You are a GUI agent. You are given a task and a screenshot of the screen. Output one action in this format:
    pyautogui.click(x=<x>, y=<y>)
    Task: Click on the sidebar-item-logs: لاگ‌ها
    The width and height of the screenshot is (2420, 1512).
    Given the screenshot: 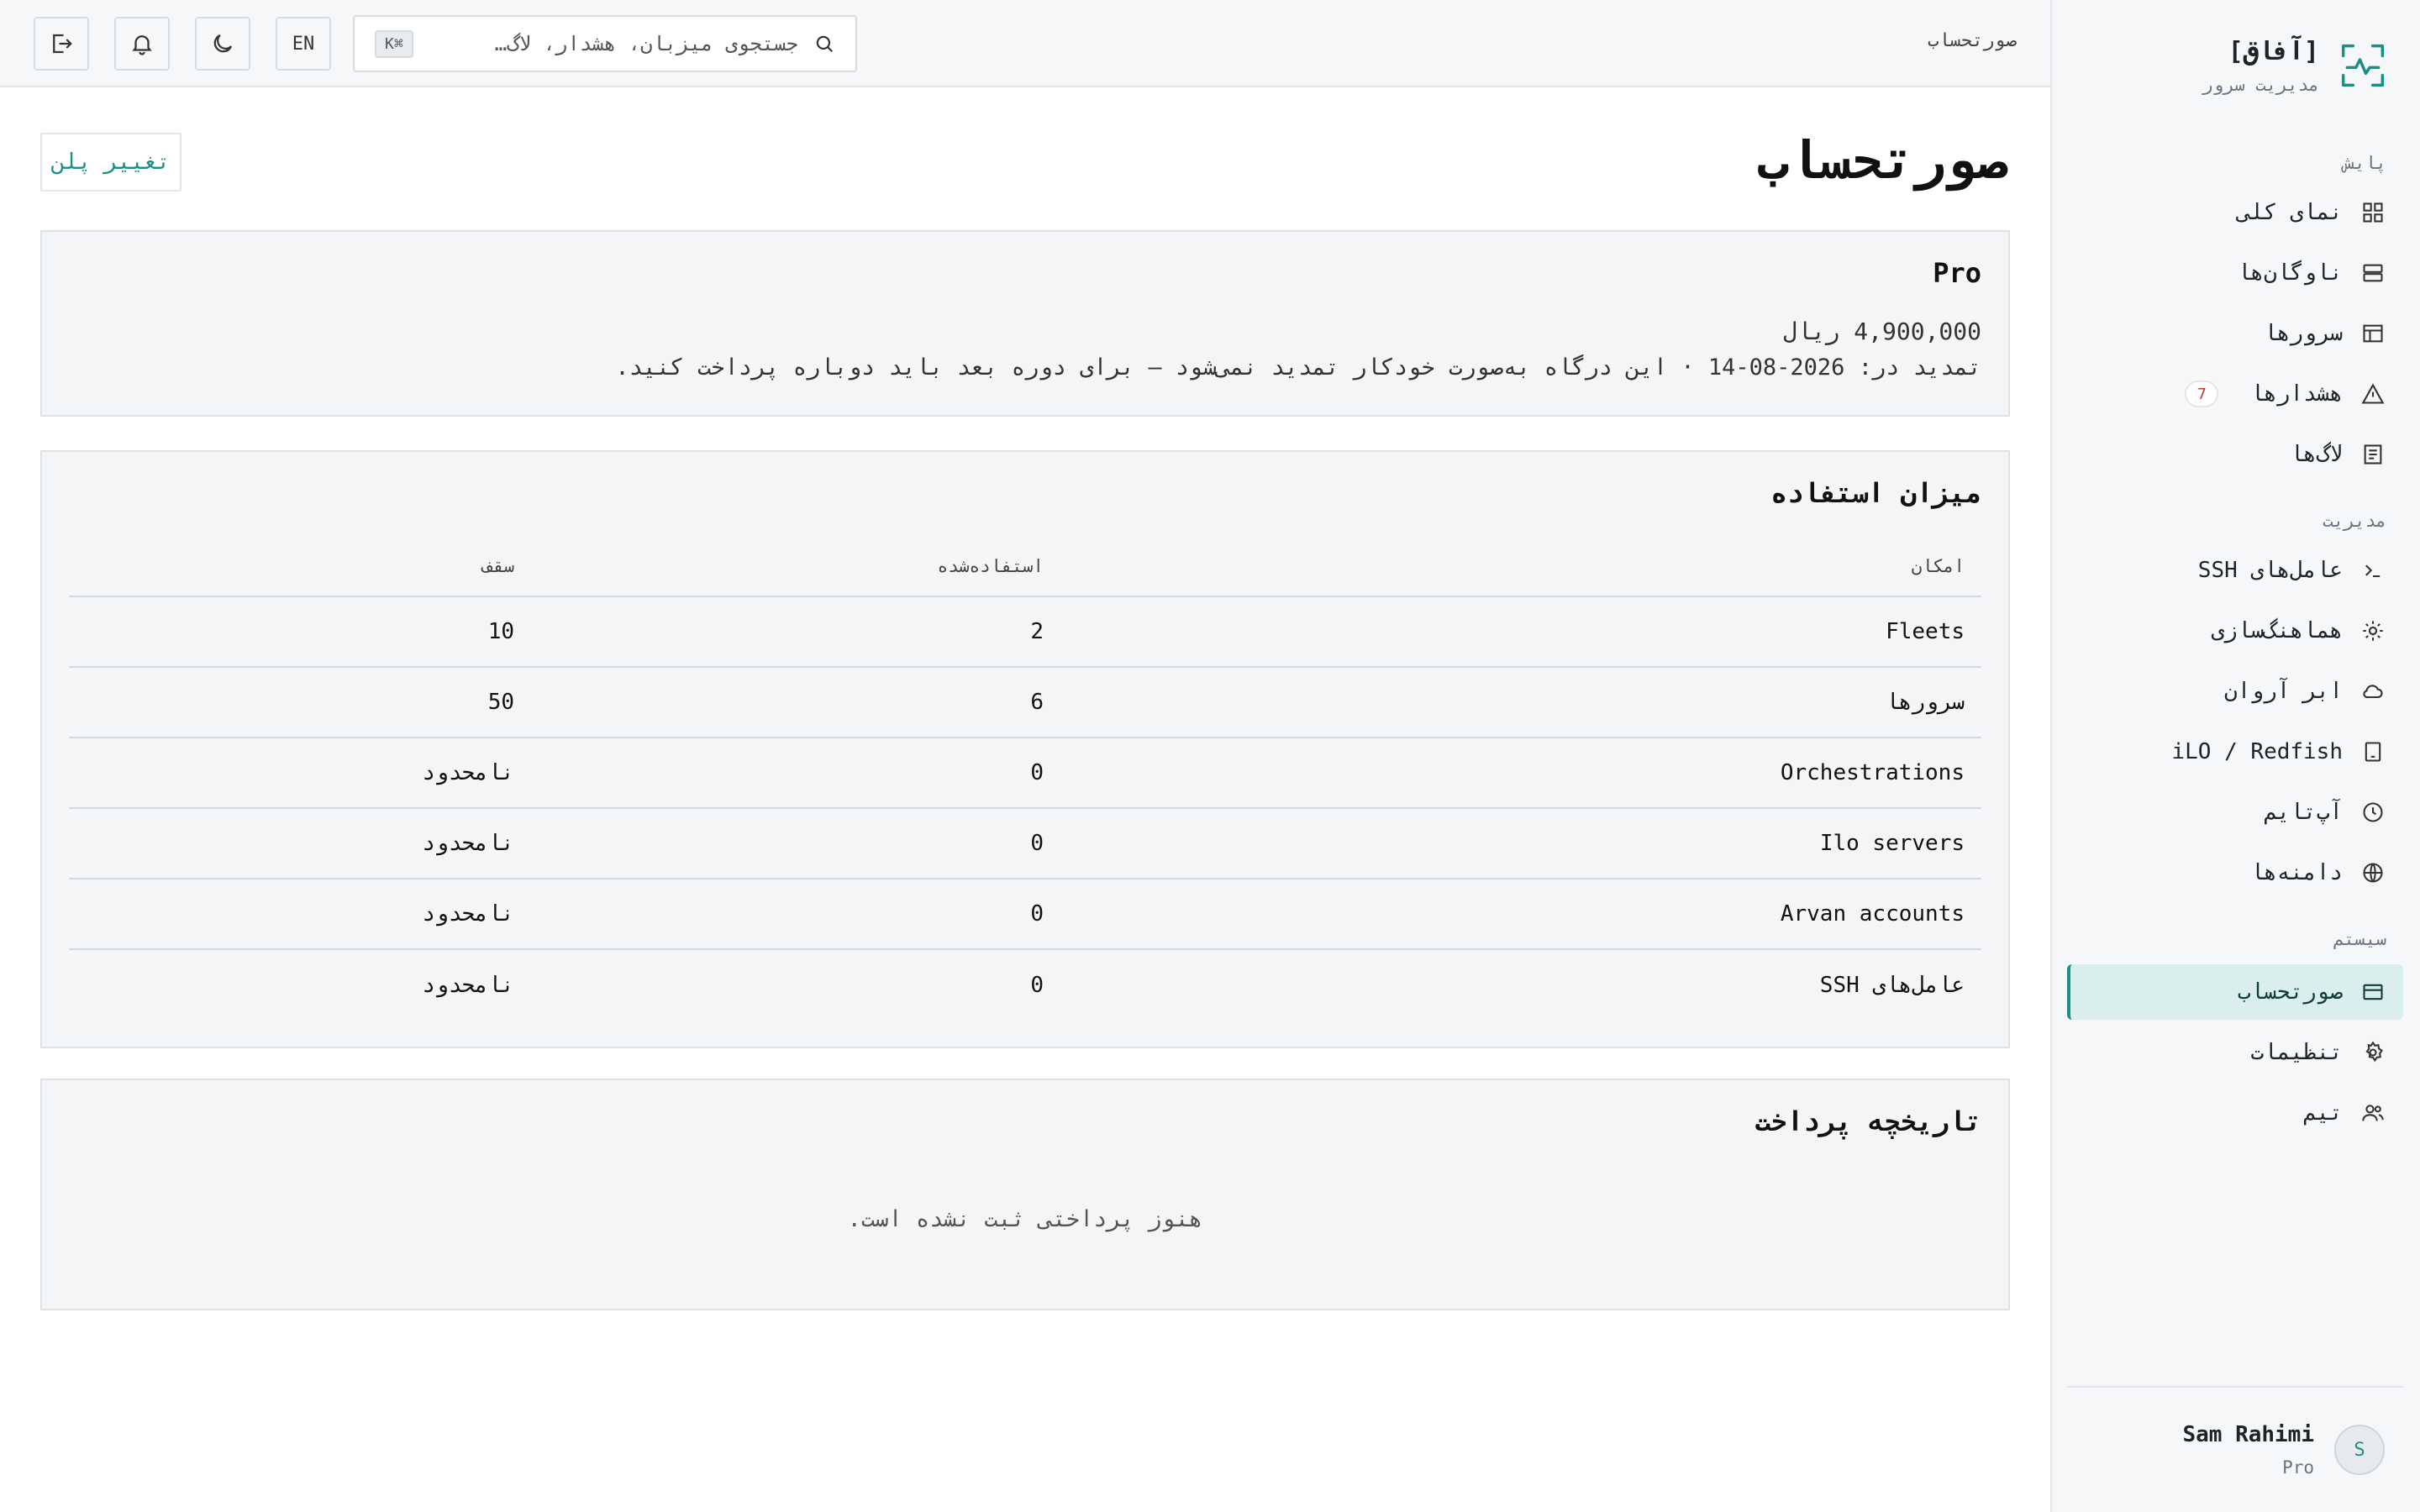 What is the action you would take?
    pyautogui.click(x=2235, y=454)
    